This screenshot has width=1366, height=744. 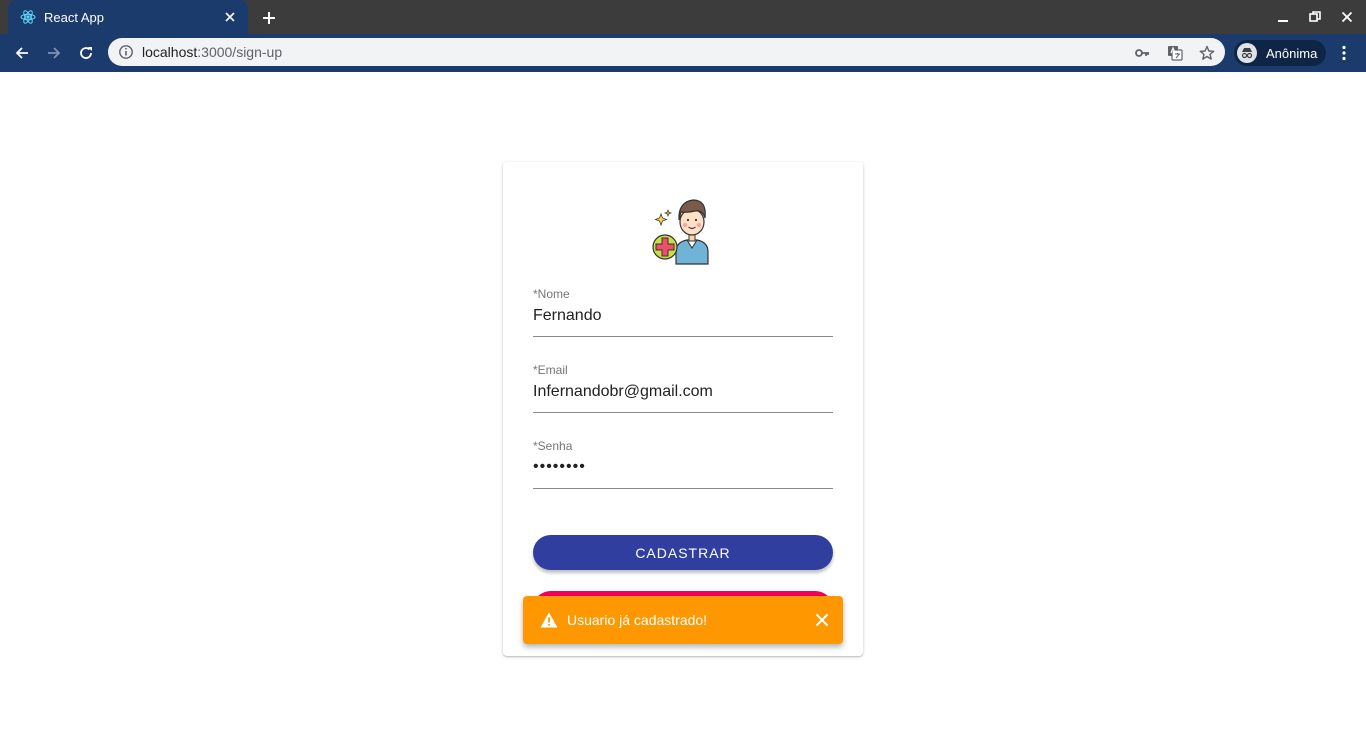 What do you see at coordinates (128, 17) in the screenshot?
I see `browser-tab: React App` at bounding box center [128, 17].